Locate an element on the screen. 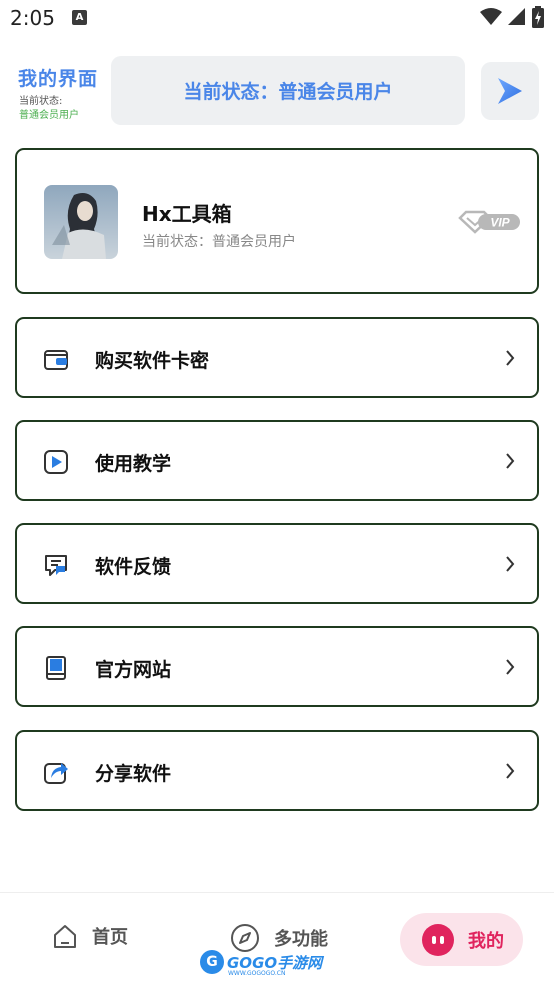 Image resolution: width=554 pixels, height=986 pixels. bottom-nav: 首页 多功能 我的 G GOGO手游网 WWW.GOGOGO.CN is located at coordinates (277, 939).